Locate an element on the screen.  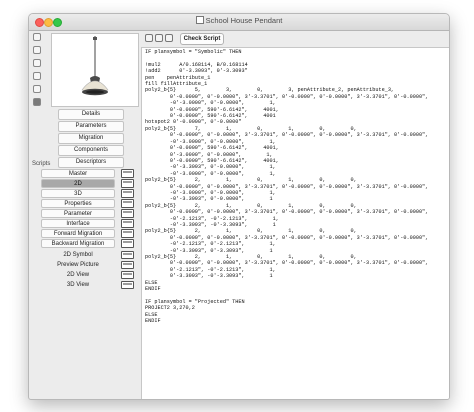
nav-descriptors: Descriptors is located at coordinates (91, 162).